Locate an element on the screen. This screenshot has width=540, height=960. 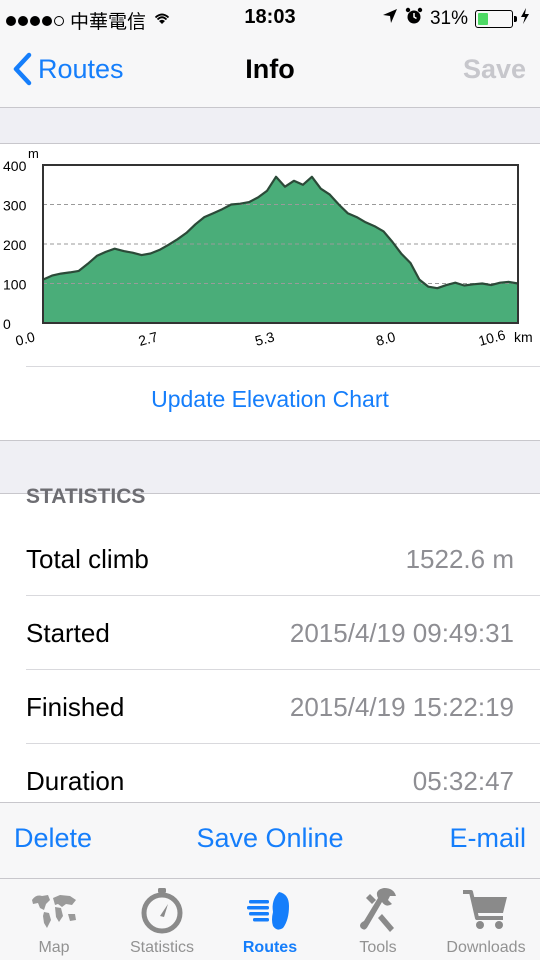
battery-icon is located at coordinates (496, 19).